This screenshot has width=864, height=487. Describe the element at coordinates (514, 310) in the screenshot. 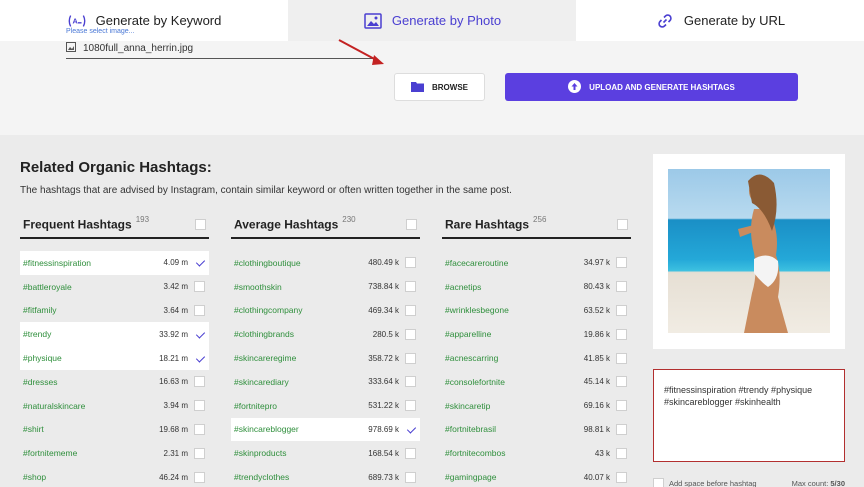

I see `hashtag-name: #wrinklesbegone` at that location.